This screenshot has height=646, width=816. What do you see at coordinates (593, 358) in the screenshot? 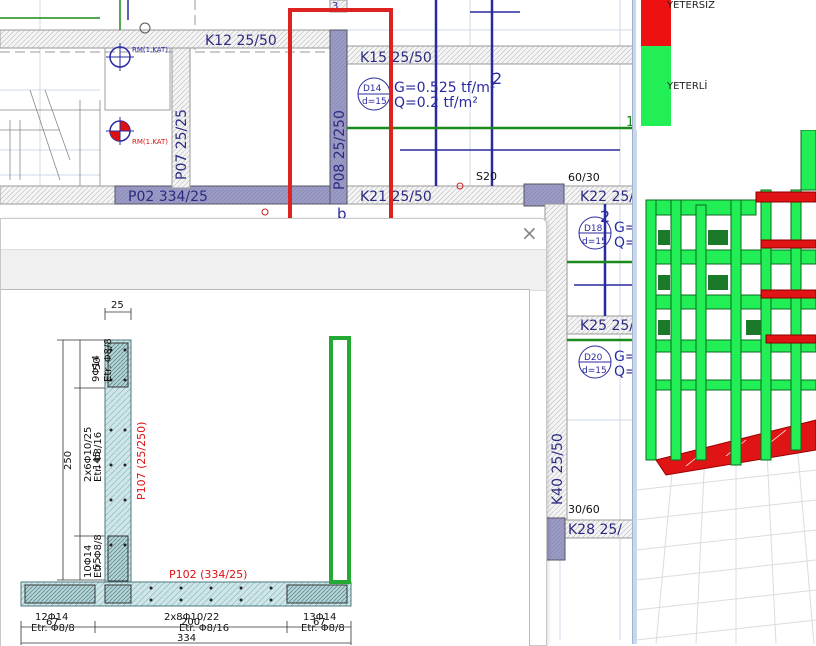
I see `slab-name-d20: D20` at bounding box center [593, 358].